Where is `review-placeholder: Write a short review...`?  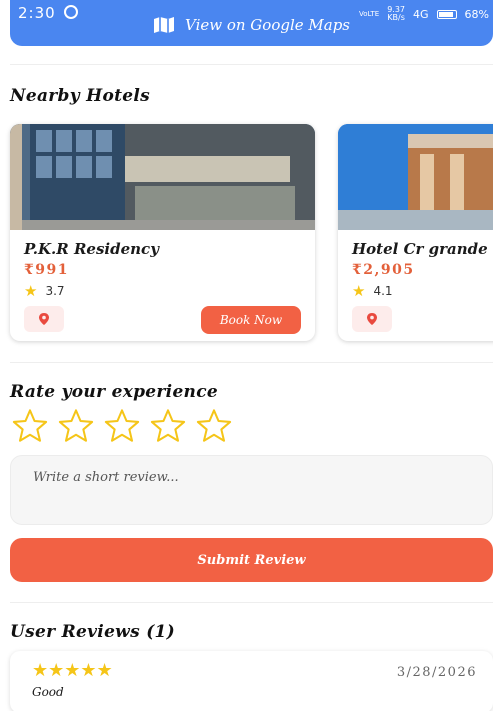
review-placeholder: Write a short review... is located at coordinates (106, 477).